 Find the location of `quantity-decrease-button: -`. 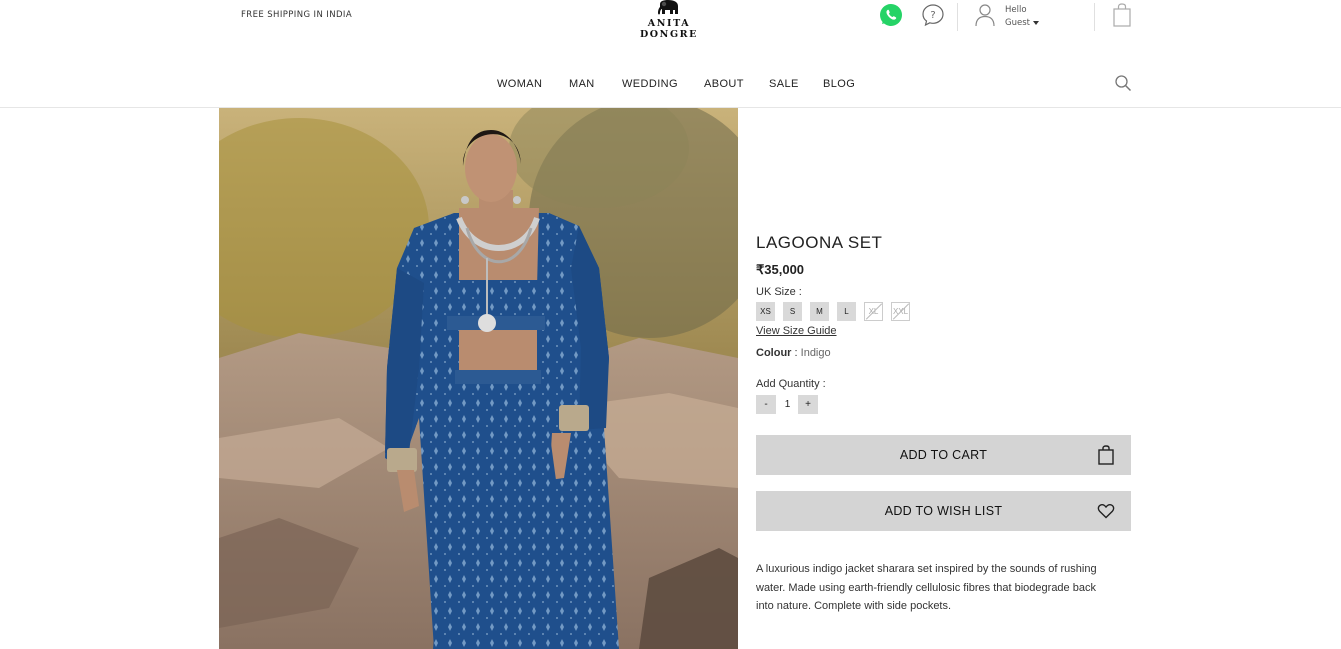

quantity-decrease-button: - is located at coordinates (766, 404).